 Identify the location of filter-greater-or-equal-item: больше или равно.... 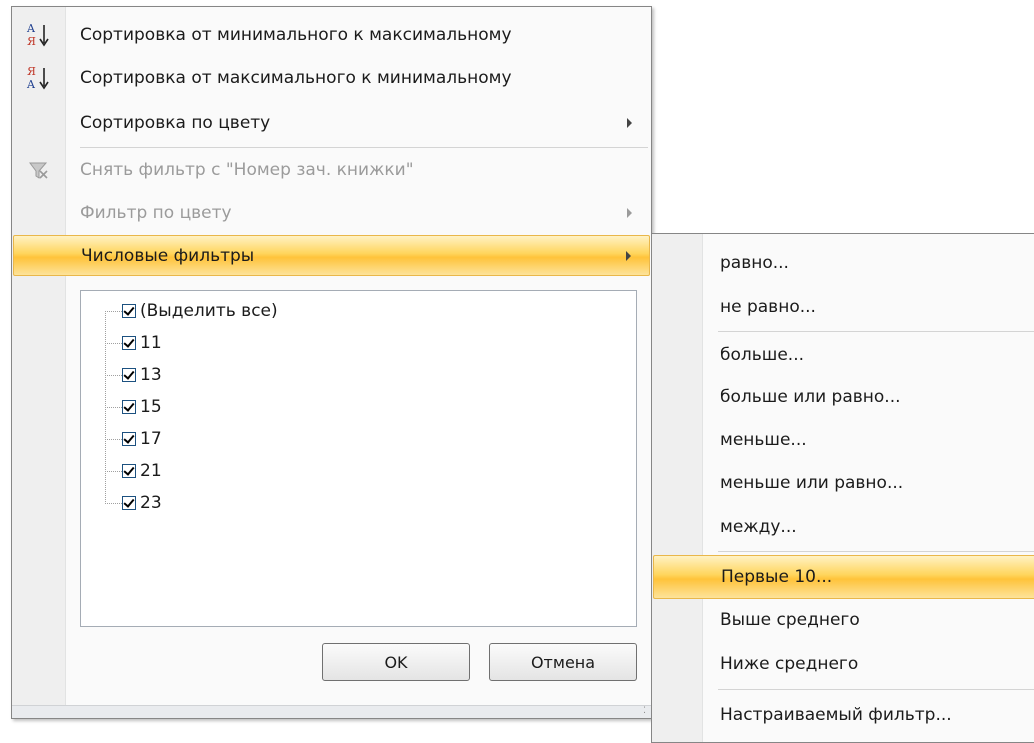
(843, 397).